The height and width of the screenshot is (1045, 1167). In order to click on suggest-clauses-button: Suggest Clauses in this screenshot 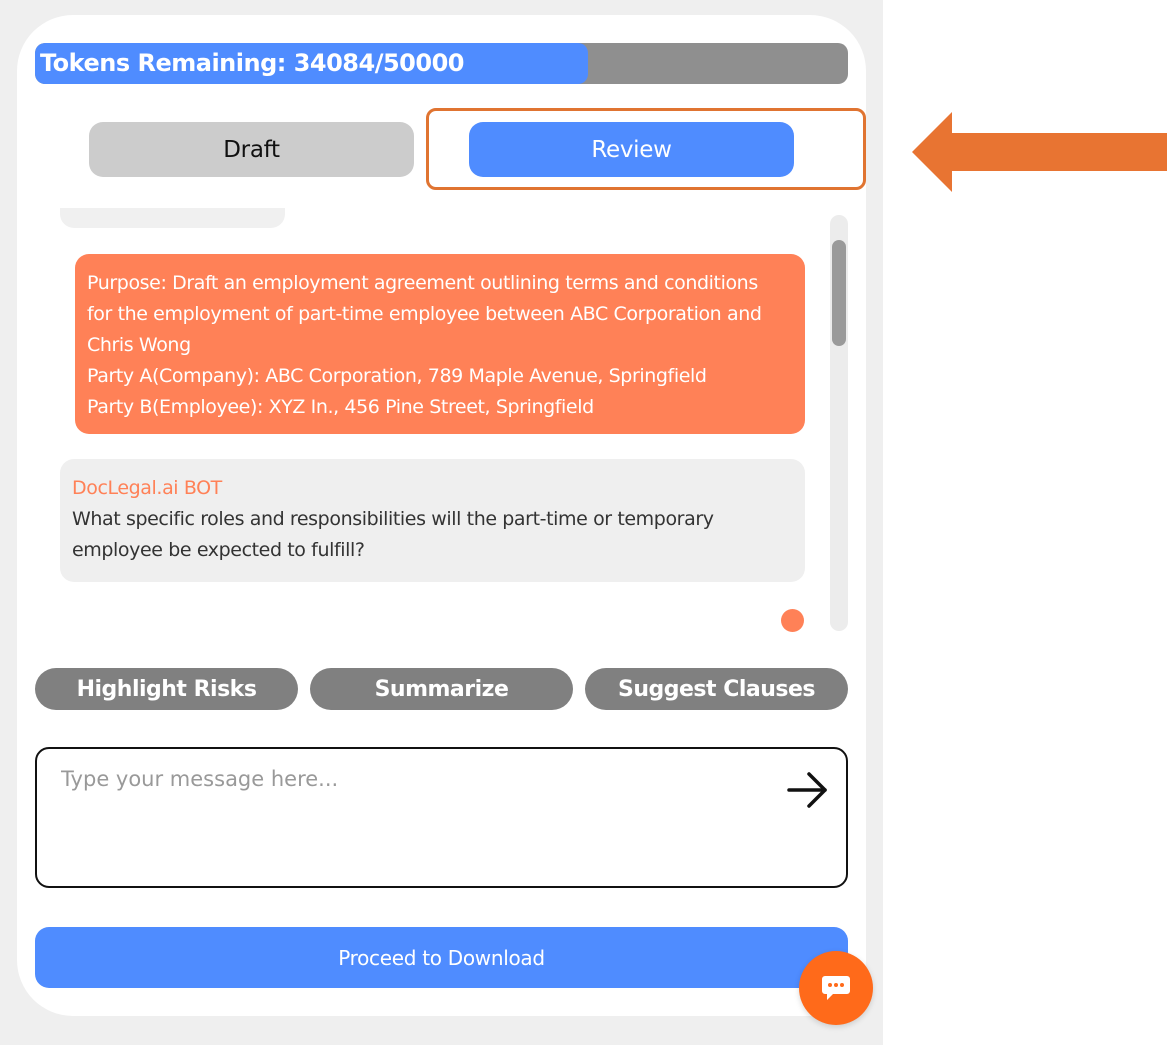, I will do `click(716, 689)`.